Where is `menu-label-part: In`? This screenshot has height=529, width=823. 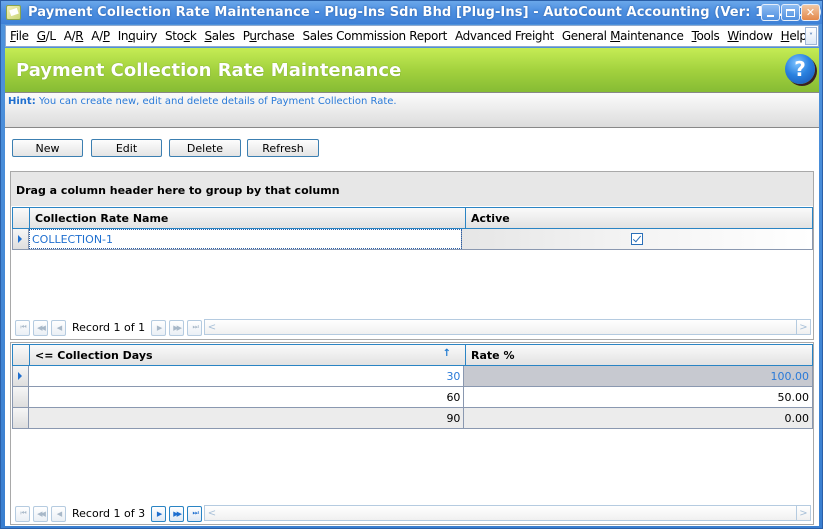
menu-label-part: In is located at coordinates (123, 36).